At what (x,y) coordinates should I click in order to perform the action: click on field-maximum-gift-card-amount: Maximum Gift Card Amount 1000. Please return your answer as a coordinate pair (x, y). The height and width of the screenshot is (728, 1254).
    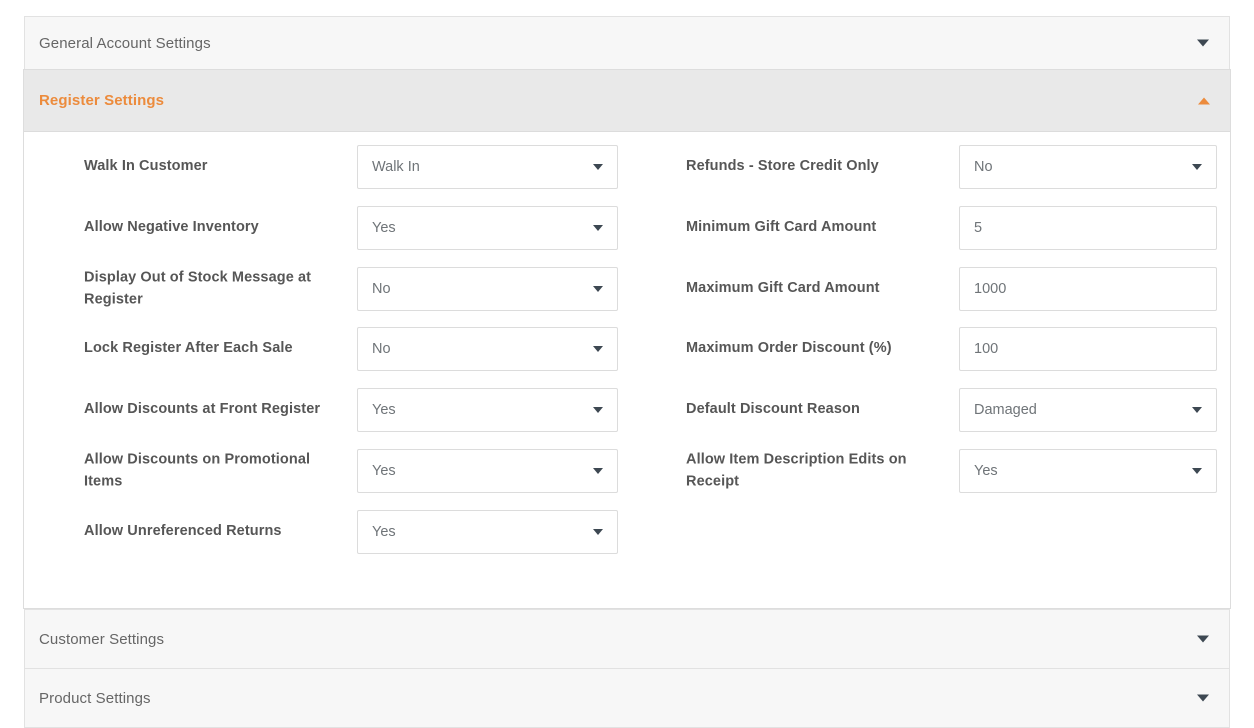
    Looking at the image, I should click on (946, 289).